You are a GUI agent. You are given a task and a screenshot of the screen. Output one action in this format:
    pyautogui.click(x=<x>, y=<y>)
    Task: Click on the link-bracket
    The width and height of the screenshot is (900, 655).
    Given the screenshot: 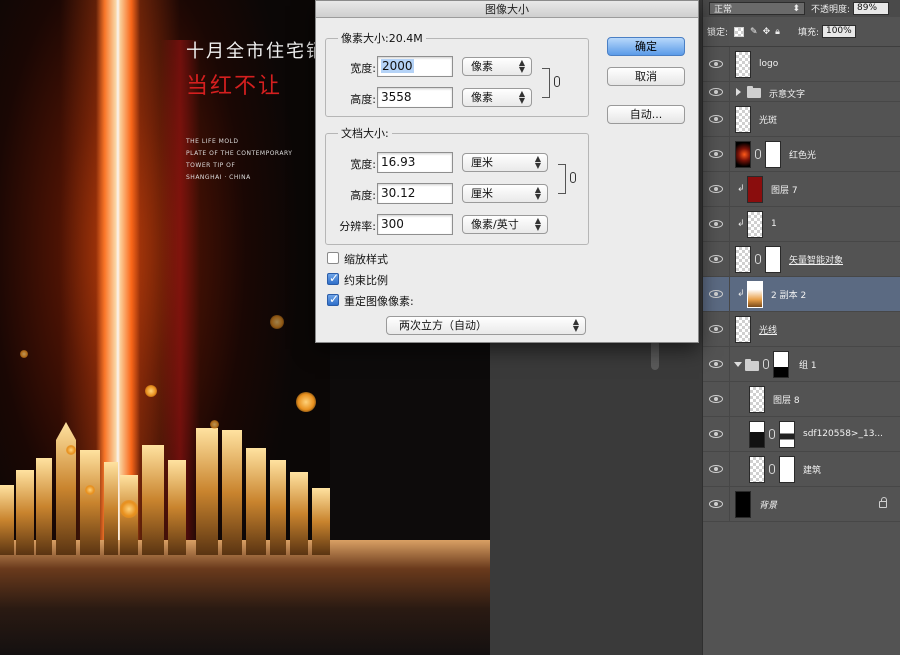 What is the action you would take?
    pyautogui.click(x=546, y=83)
    